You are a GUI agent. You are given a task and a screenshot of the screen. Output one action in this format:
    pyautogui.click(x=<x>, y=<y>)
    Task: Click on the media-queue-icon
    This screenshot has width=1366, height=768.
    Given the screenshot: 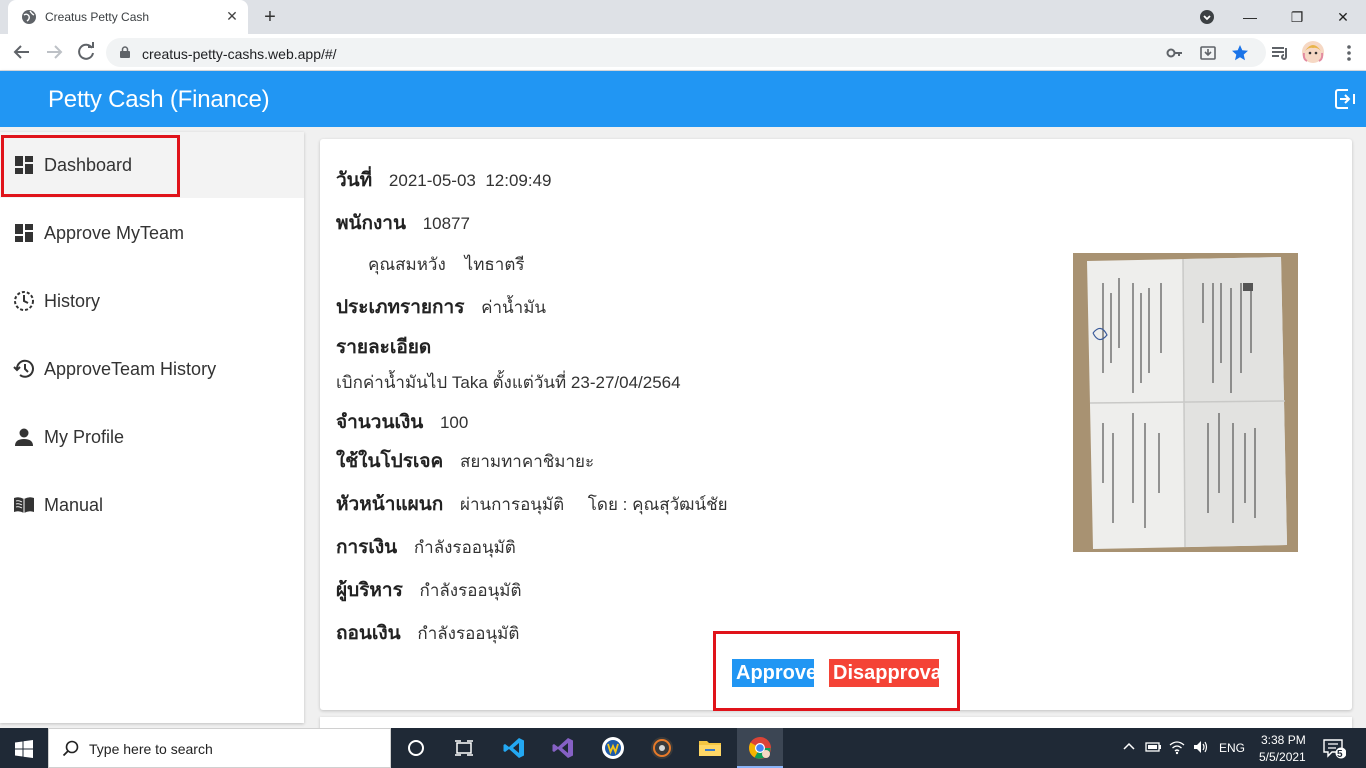 What is the action you would take?
    pyautogui.click(x=1280, y=53)
    